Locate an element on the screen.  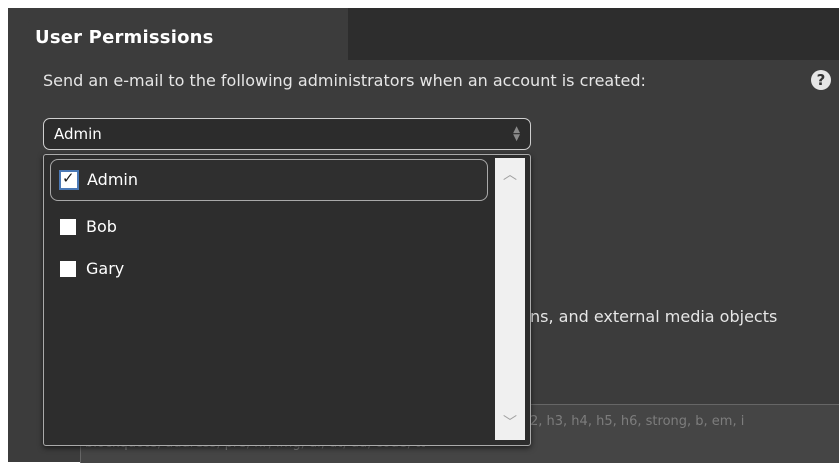
updown-caret-icon: ▲ ▼ is located at coordinates (516, 134).